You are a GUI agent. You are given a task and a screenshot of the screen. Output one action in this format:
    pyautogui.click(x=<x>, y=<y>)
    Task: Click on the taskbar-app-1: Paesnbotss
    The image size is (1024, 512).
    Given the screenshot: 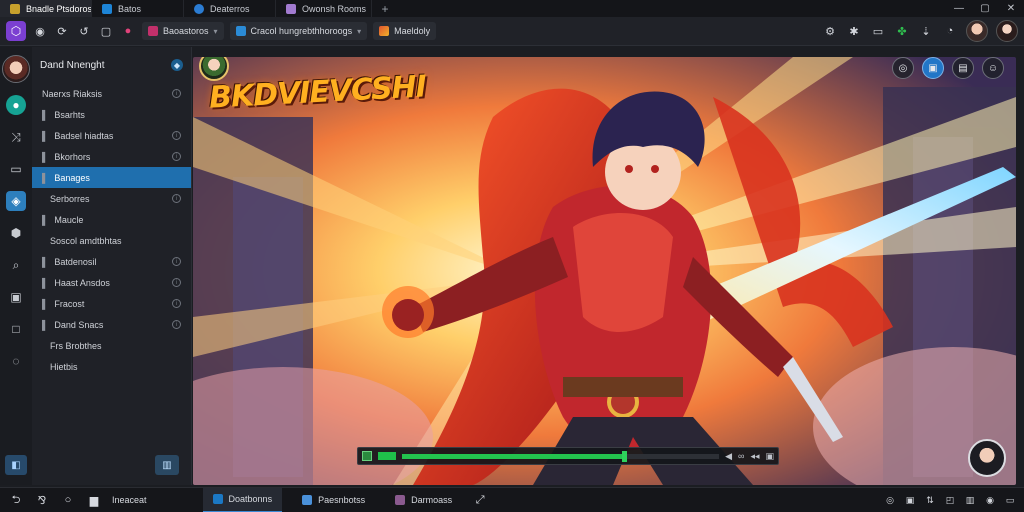 What is the action you would take?
    pyautogui.click(x=333, y=500)
    